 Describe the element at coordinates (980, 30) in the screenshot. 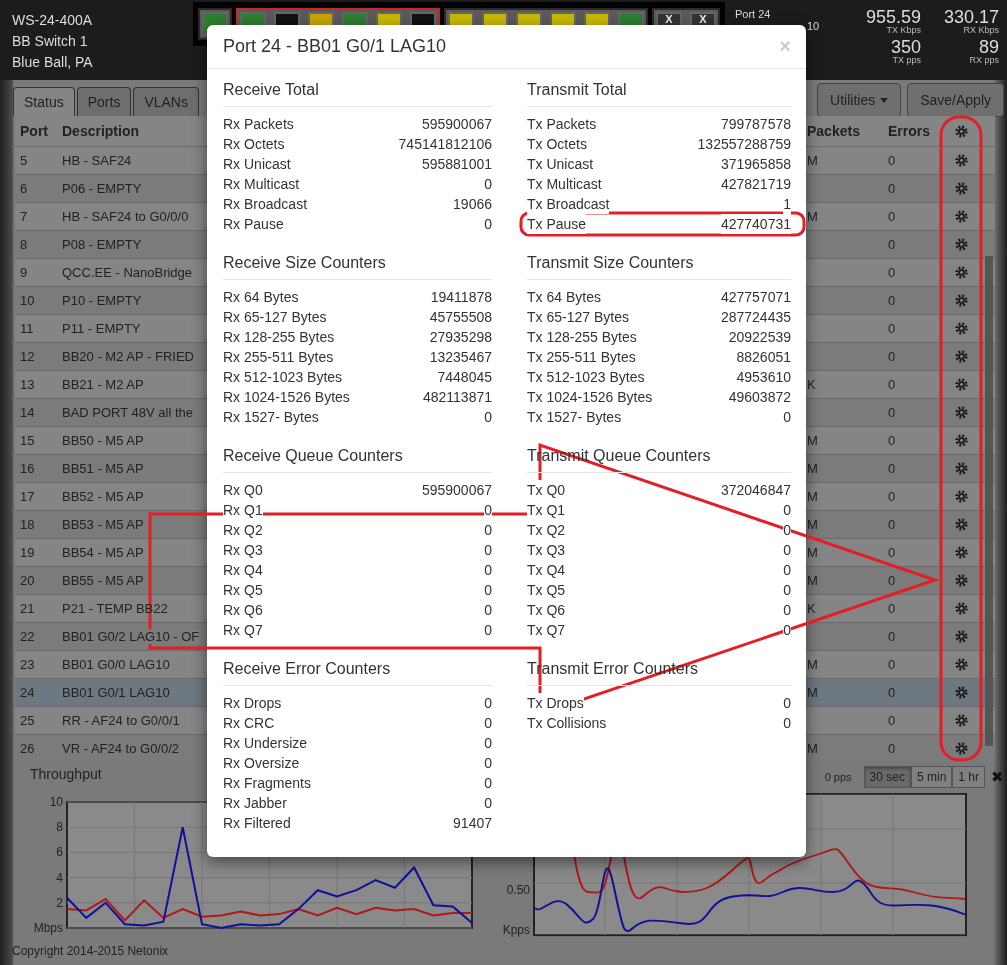

I see `stat-label: RX Kbps` at that location.